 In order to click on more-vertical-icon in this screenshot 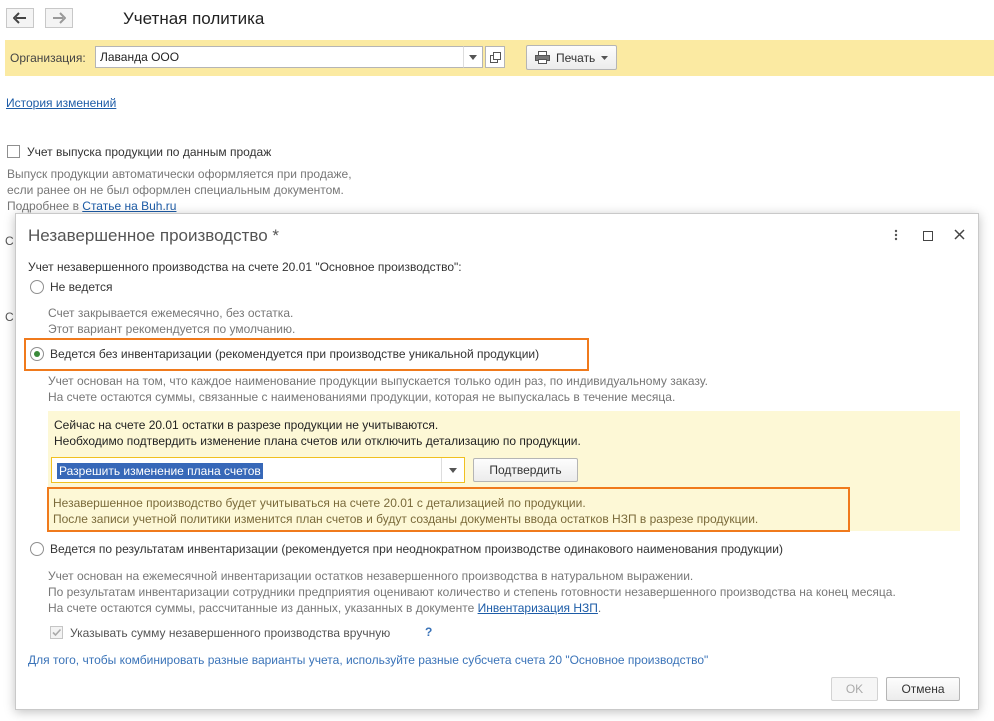, I will do `click(896, 235)`.